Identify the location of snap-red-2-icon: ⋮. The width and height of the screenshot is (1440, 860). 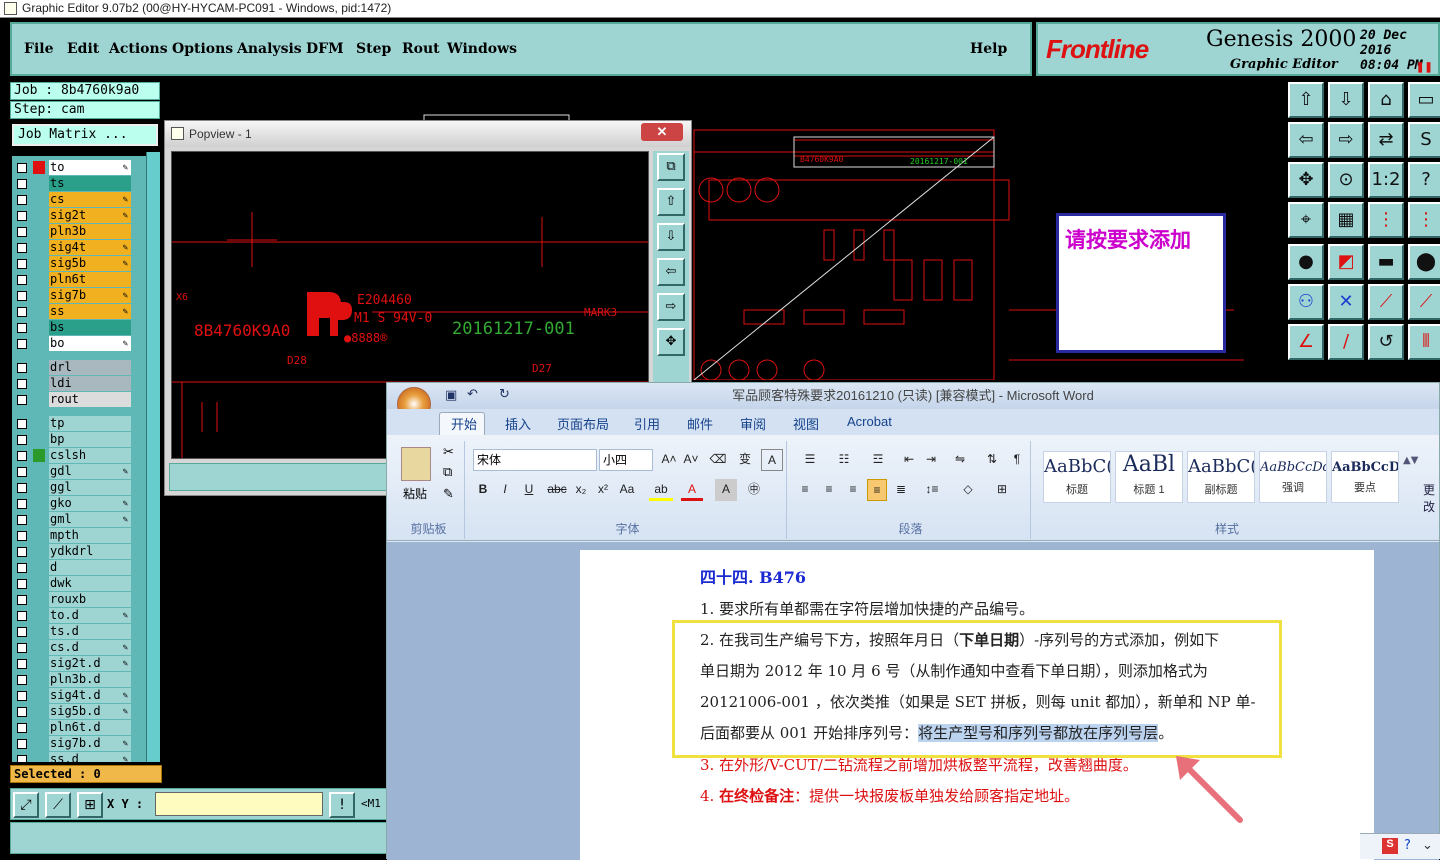
(1424, 220).